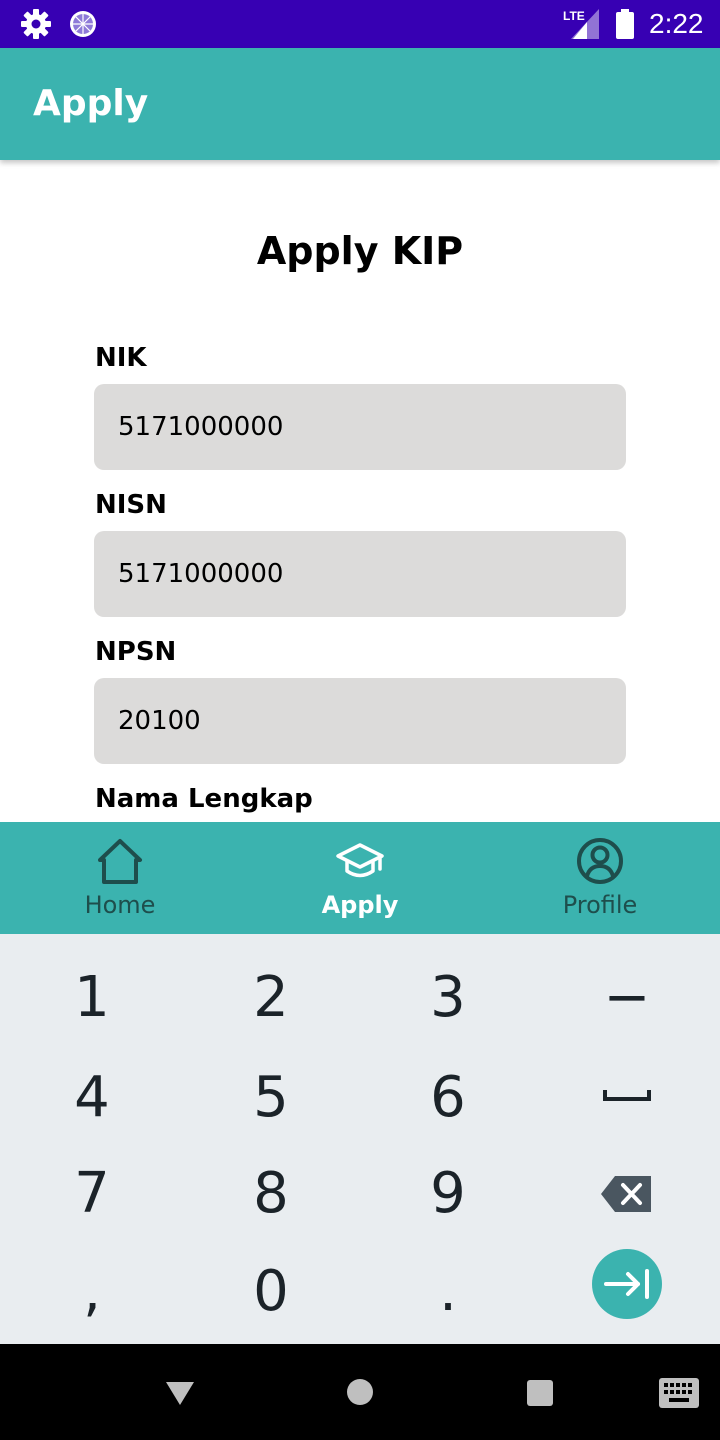 The image size is (720, 1440). I want to click on nav-item-profile: Profile, so click(600, 878).